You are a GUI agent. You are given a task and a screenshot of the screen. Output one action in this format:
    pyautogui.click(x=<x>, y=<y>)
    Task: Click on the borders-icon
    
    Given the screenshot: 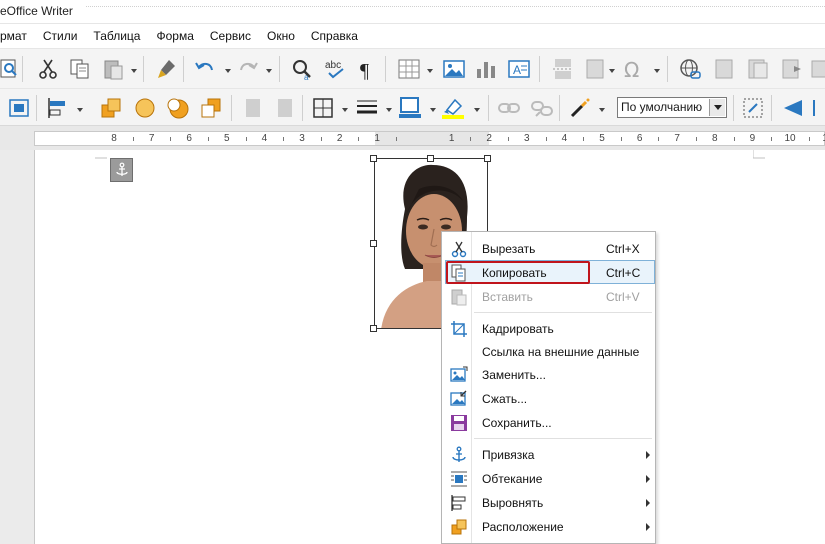 What is the action you would take?
    pyautogui.click(x=323, y=108)
    